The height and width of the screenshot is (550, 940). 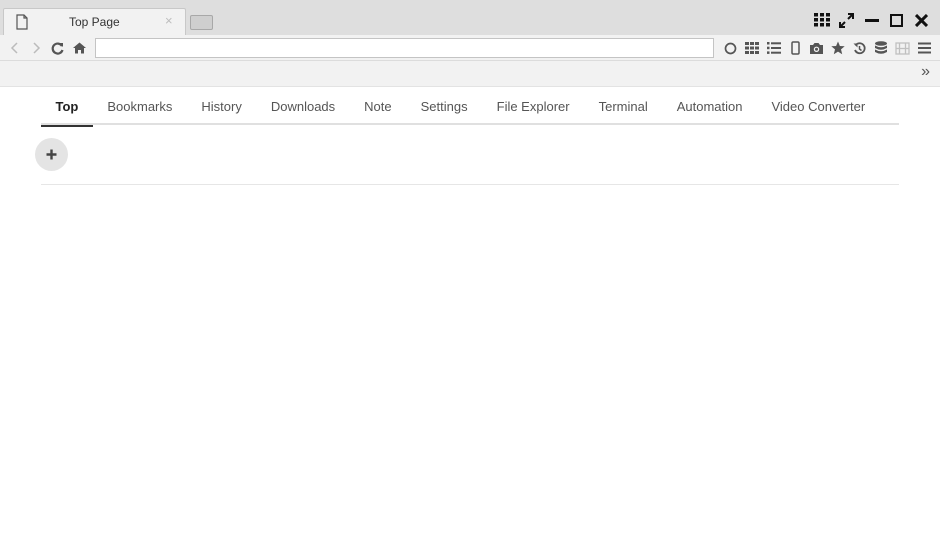 I want to click on bookmark-bar: », so click(x=470, y=74).